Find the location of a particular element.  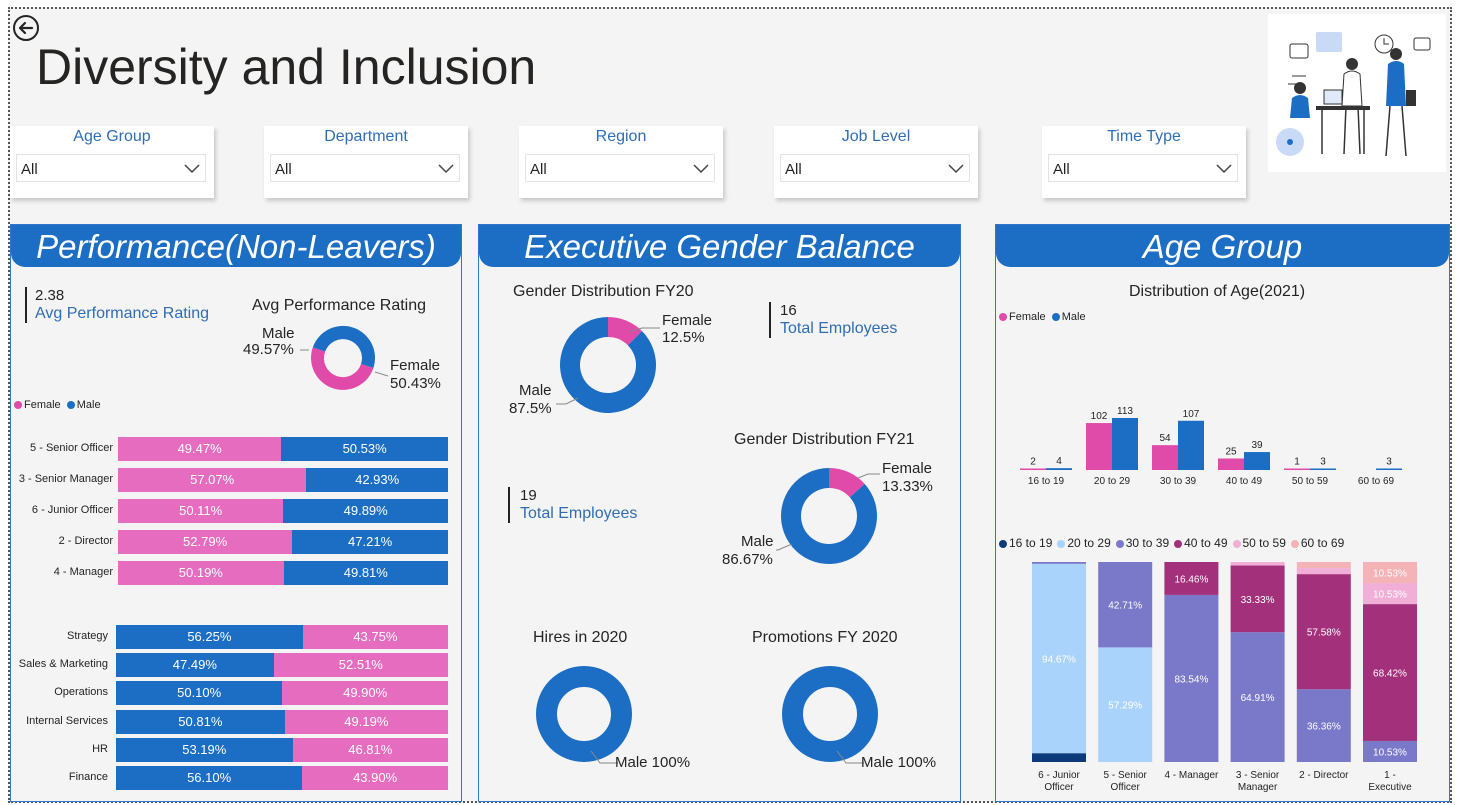

male-segment: 49.81% is located at coordinates (365, 573).